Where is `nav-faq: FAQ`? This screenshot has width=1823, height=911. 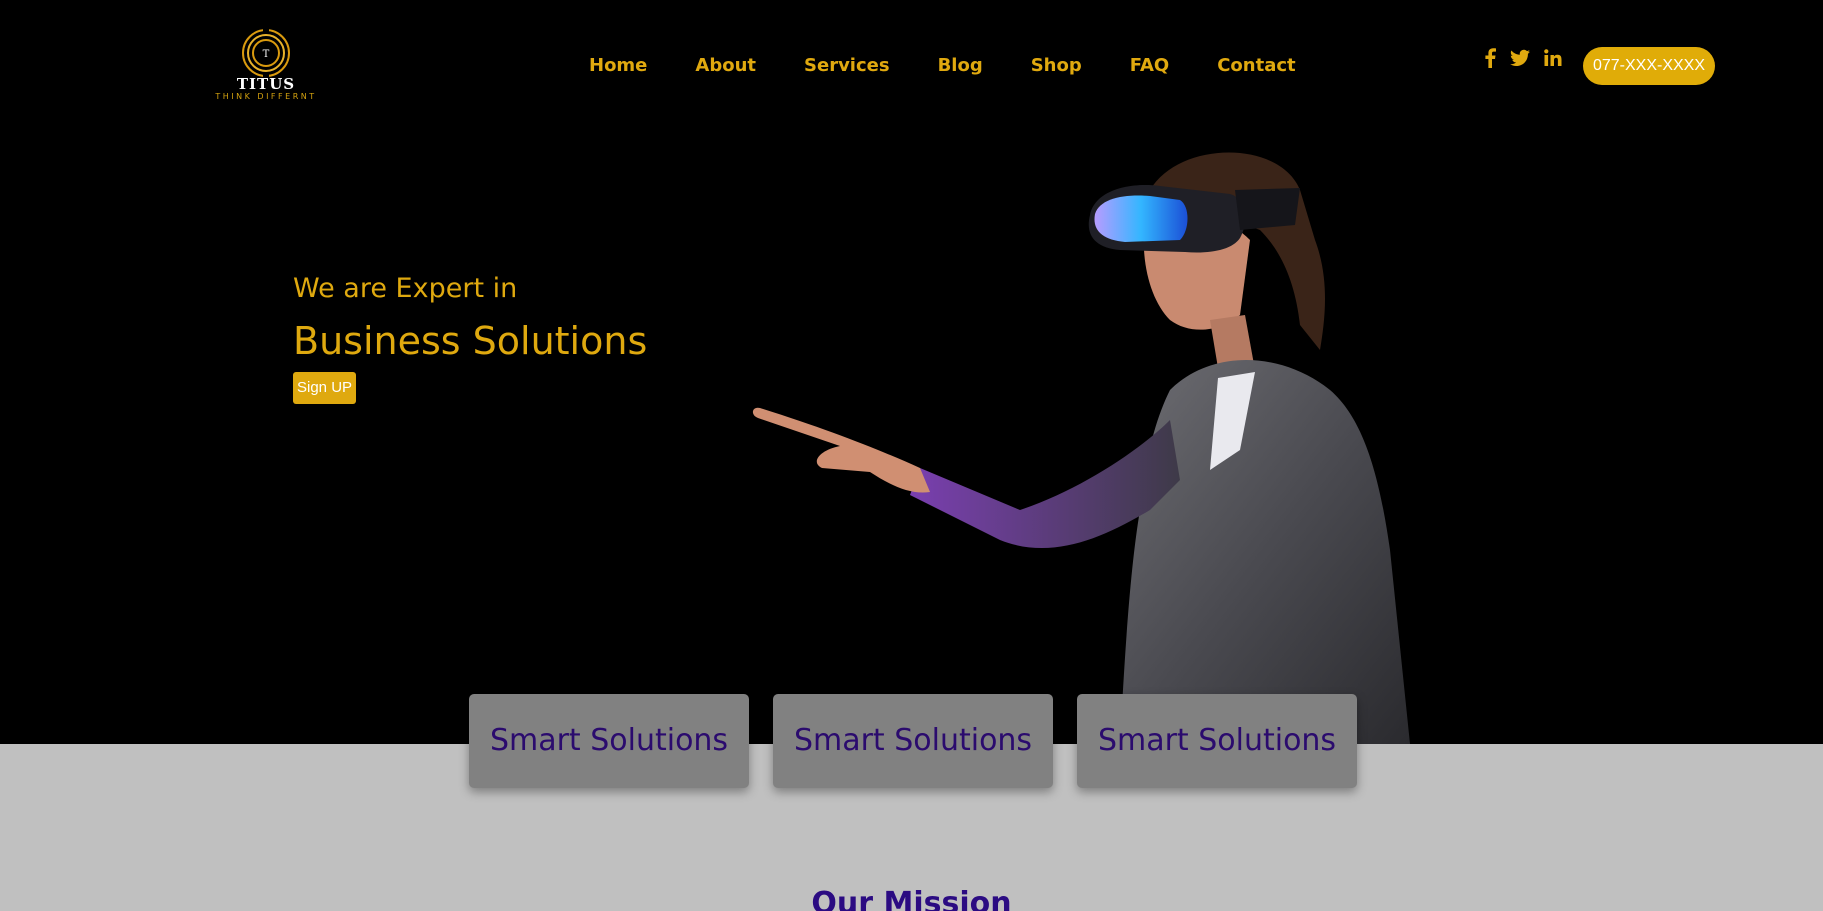
nav-faq: FAQ is located at coordinates (1149, 66).